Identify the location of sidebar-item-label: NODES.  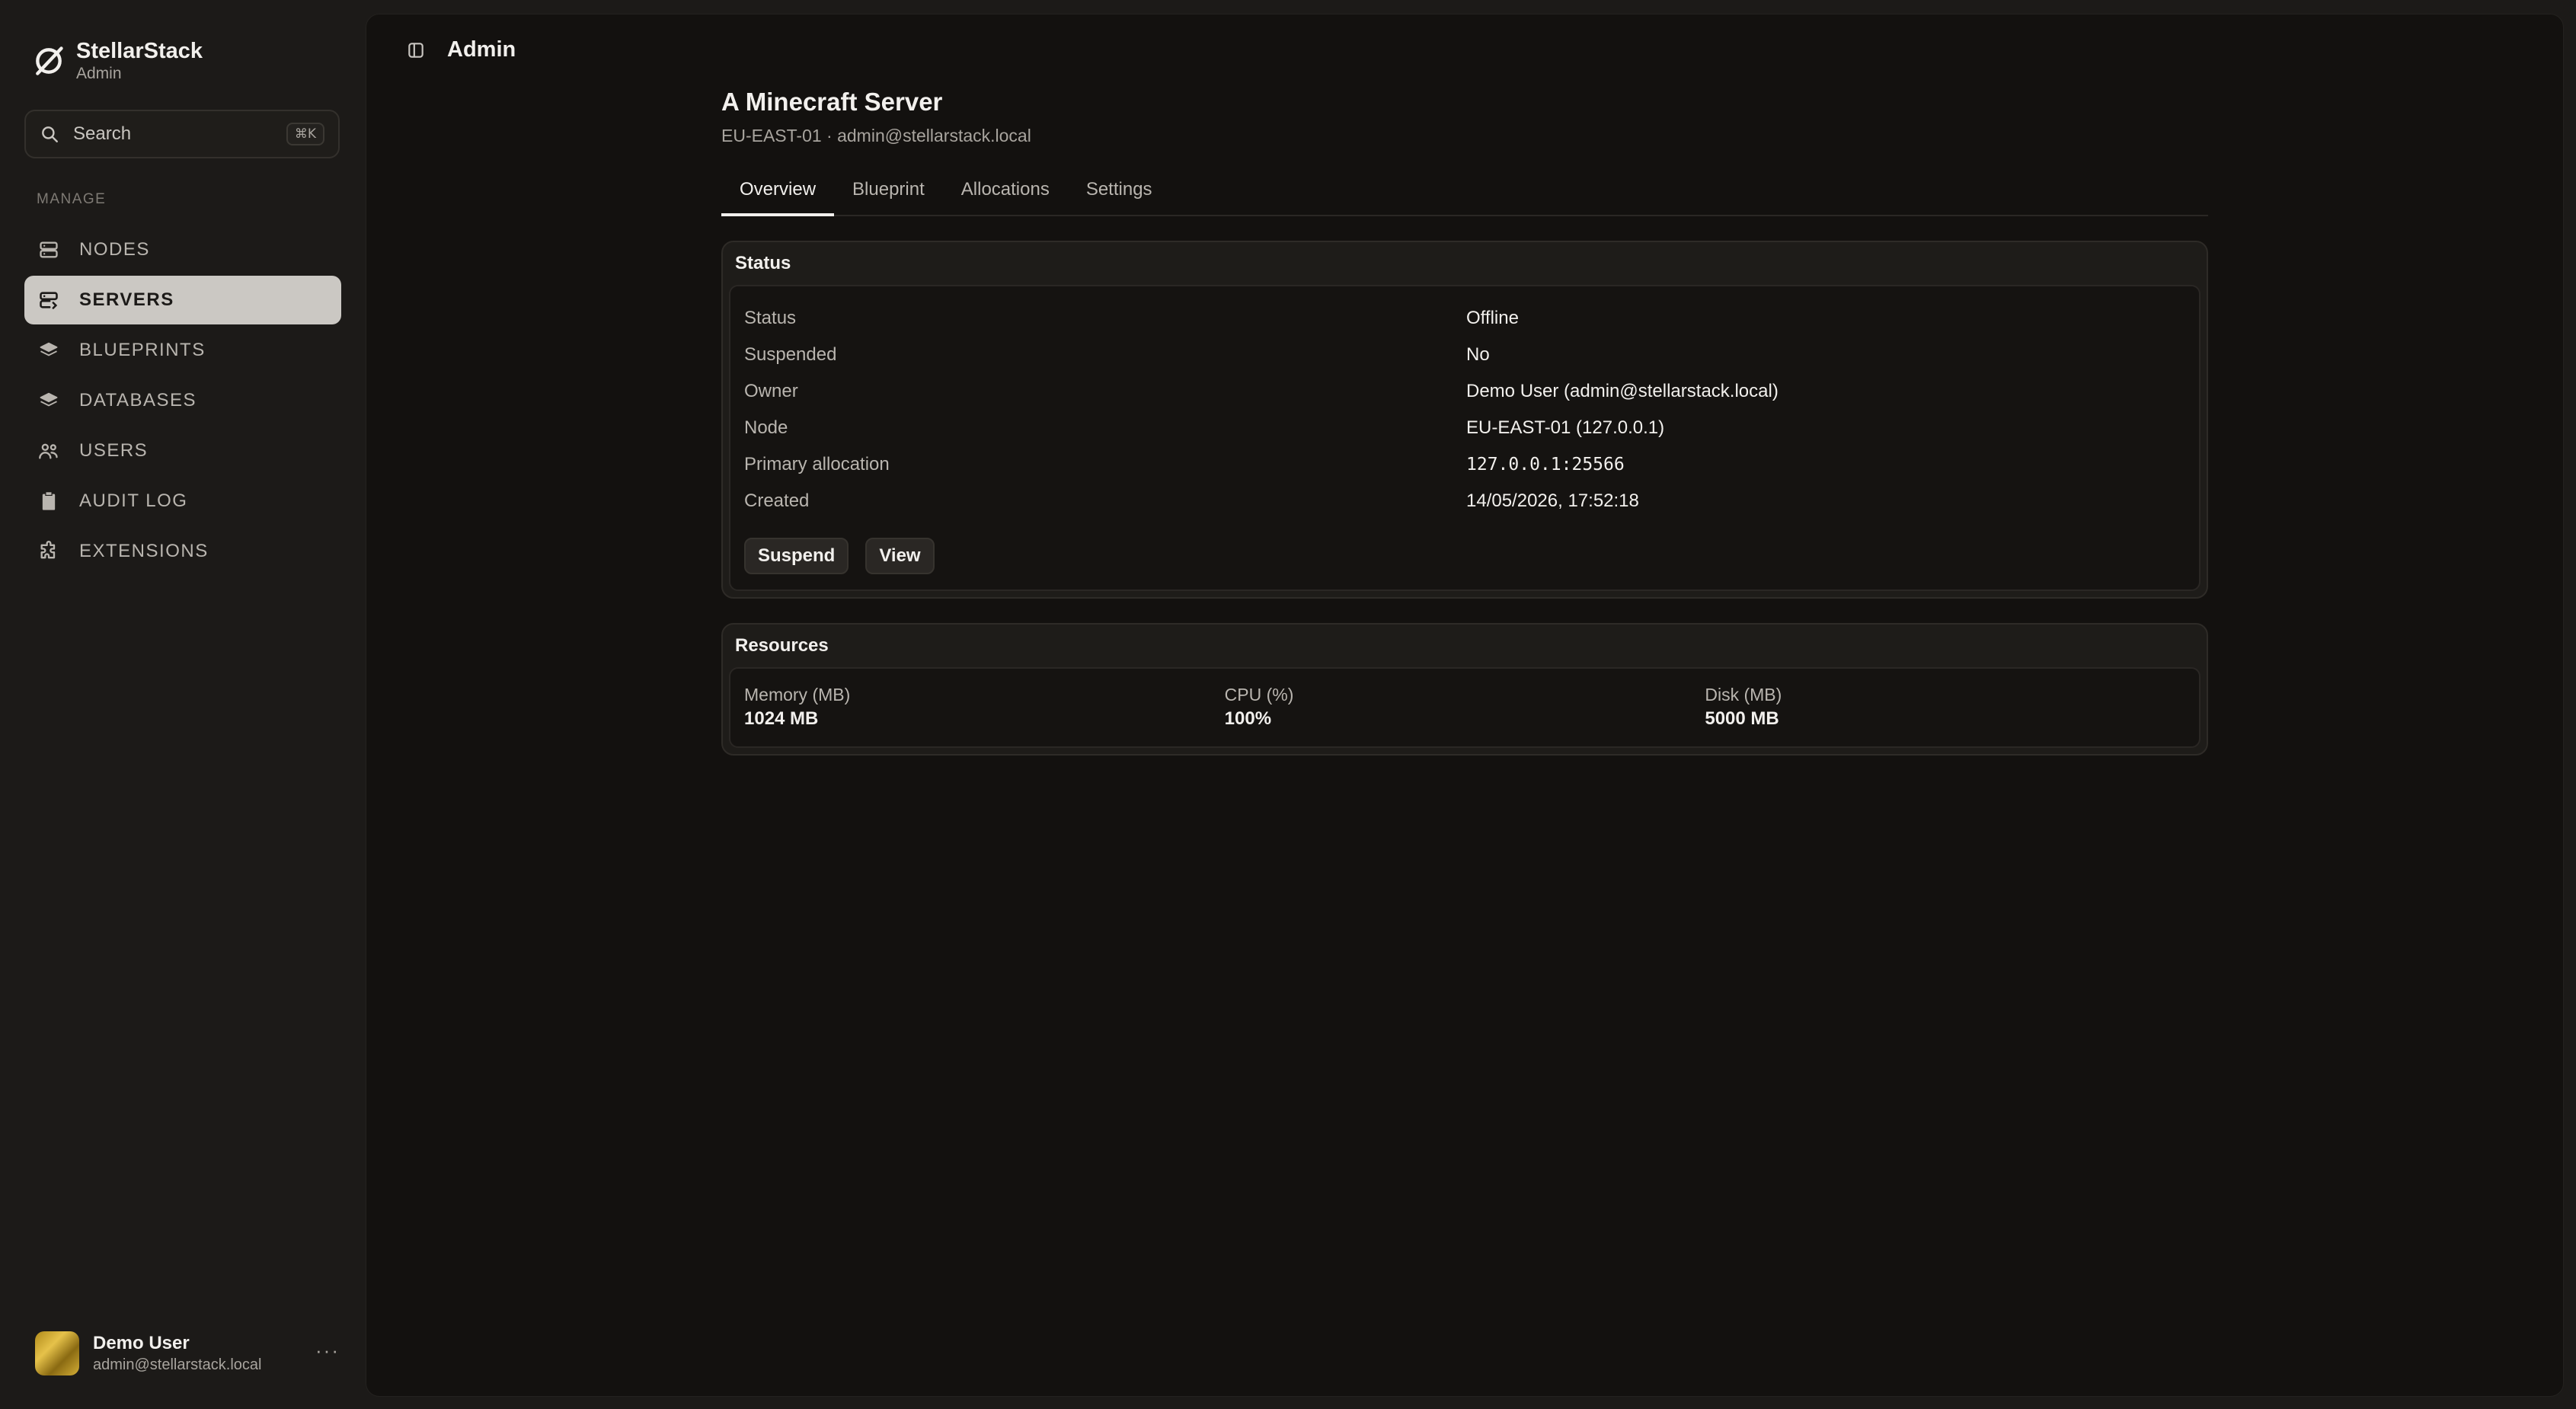
(114, 250).